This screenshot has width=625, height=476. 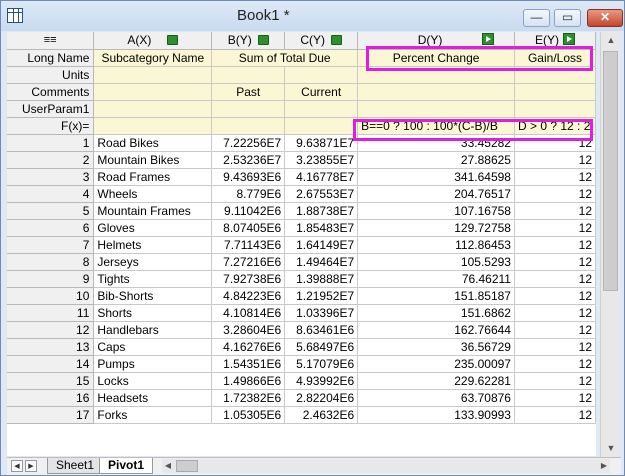 What do you see at coordinates (611, 448) in the screenshot?
I see `scroll-down-arrow-icon: ▼` at bounding box center [611, 448].